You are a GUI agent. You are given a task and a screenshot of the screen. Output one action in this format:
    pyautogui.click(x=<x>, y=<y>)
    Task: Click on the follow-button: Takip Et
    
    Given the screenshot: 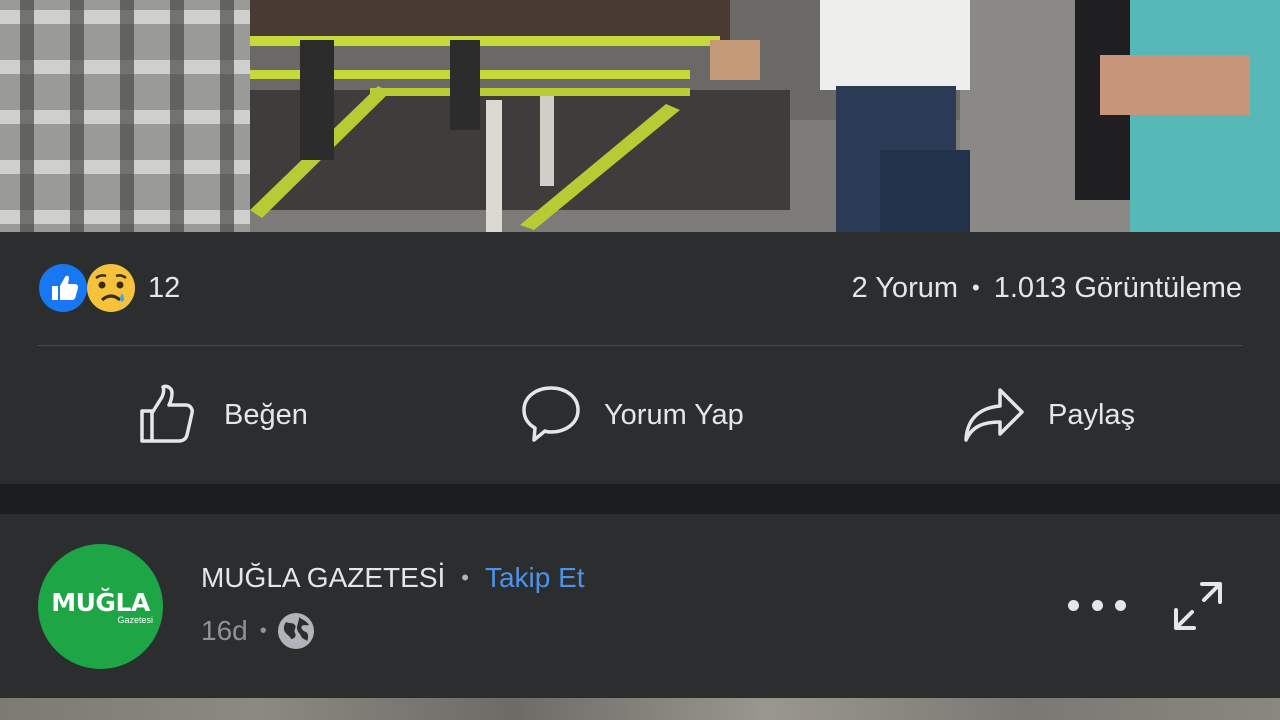 What is the action you would take?
    pyautogui.click(x=535, y=578)
    